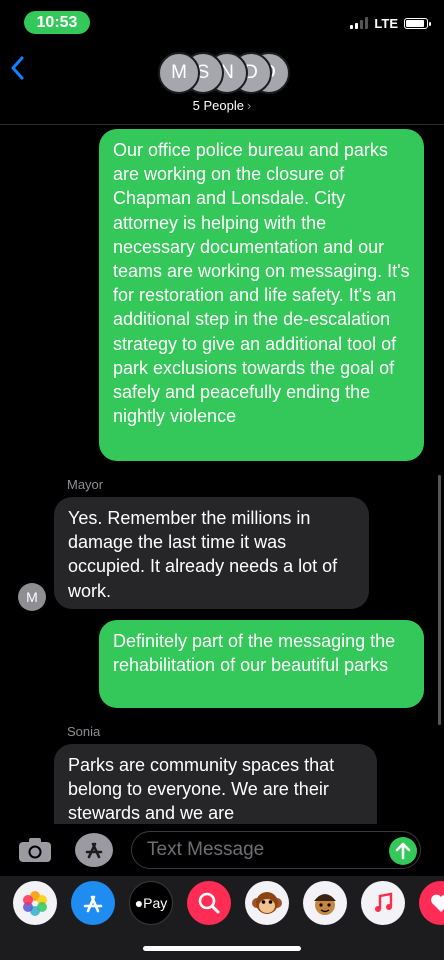 This screenshot has height=960, width=444. What do you see at coordinates (57, 22) in the screenshot?
I see `status-time: 10:53` at bounding box center [57, 22].